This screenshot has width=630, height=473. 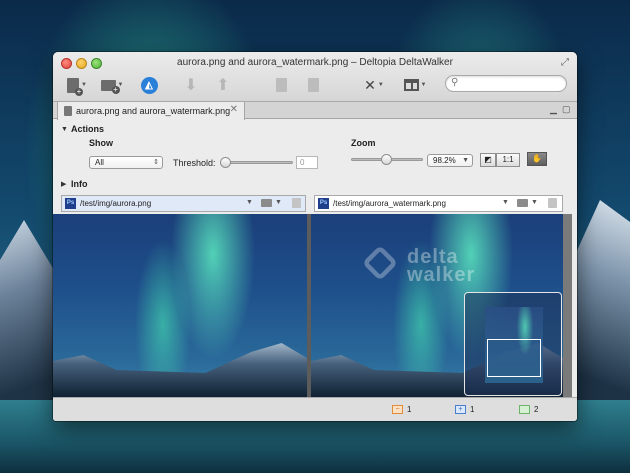 I want to click on matched-legend-icon, so click(x=524, y=409).